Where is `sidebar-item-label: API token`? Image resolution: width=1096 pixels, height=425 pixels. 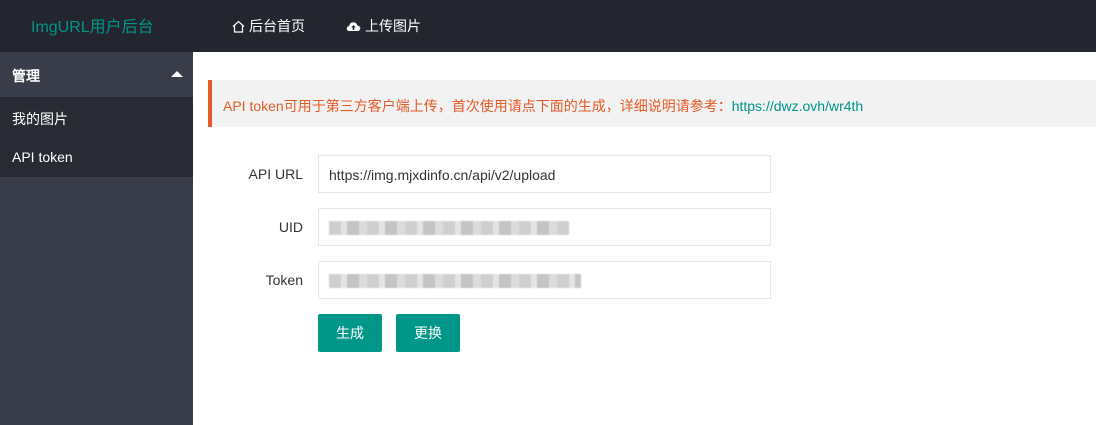
sidebar-item-label: API token is located at coordinates (42, 157).